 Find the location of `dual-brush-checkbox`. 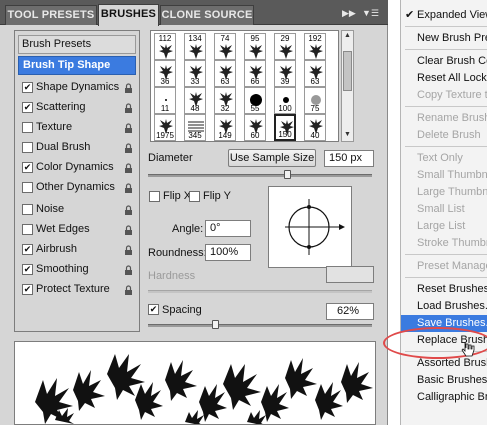

dual-brush-checkbox is located at coordinates (27, 147).